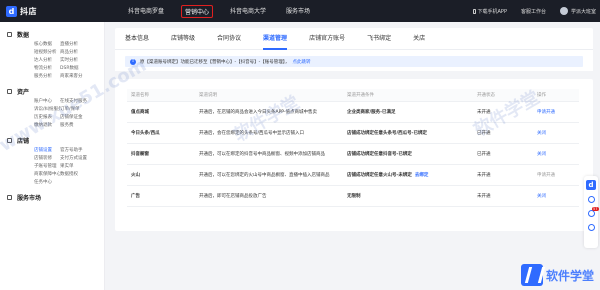 The height and width of the screenshot is (290, 600). What do you see at coordinates (80, 167) in the screenshot?
I see `sidebar-item: 果实单` at bounding box center [80, 167].